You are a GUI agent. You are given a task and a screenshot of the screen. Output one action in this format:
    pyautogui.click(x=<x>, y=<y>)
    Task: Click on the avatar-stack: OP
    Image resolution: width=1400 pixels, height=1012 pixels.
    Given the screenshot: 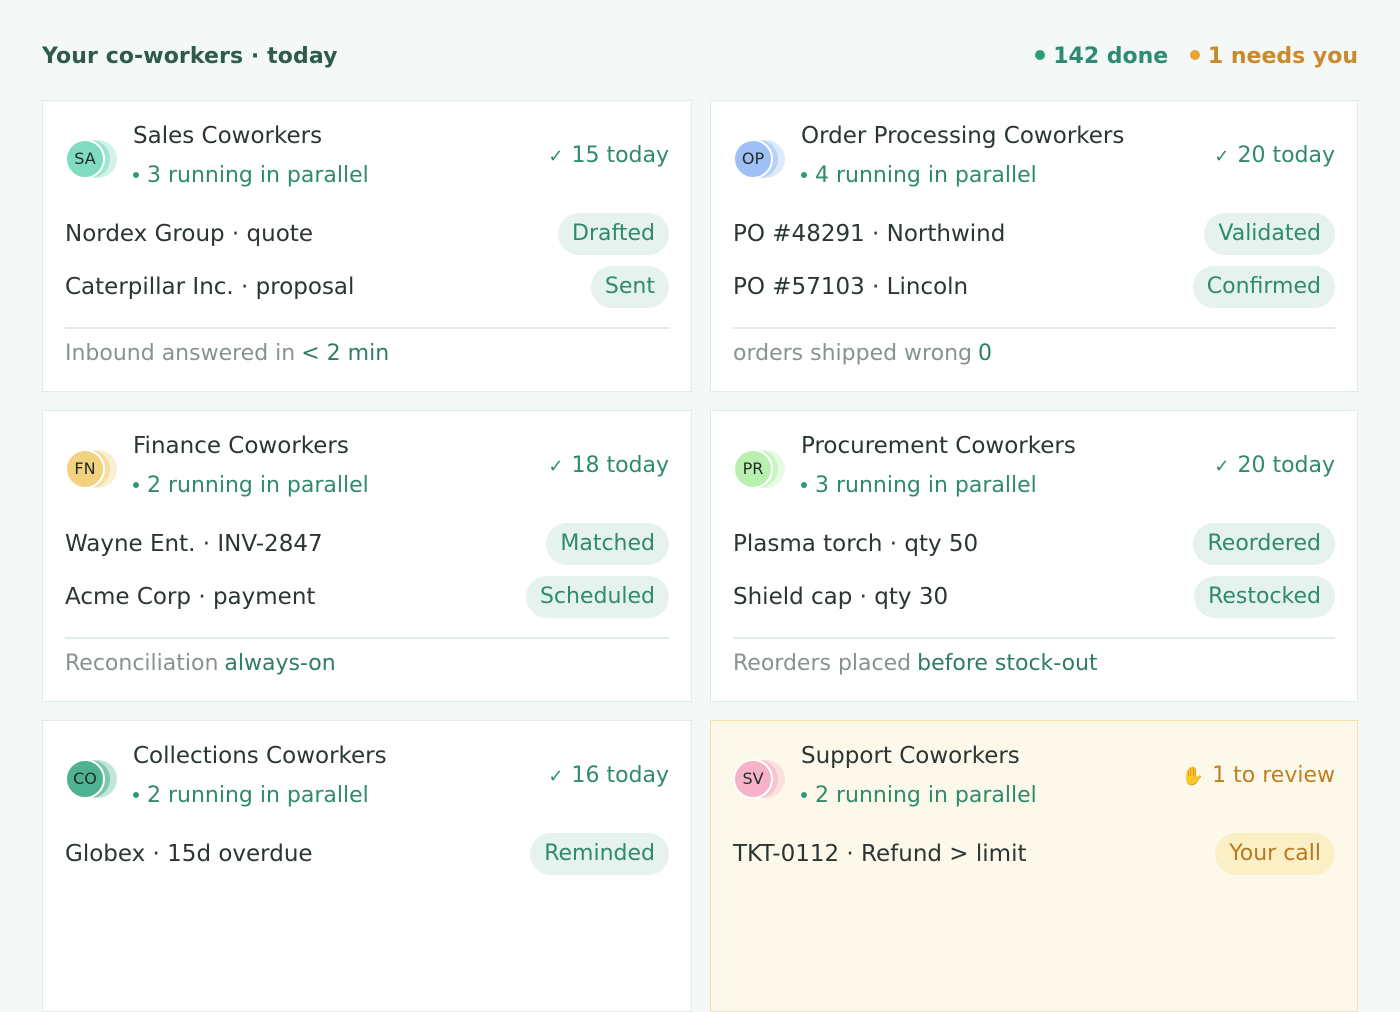 What is the action you would take?
    pyautogui.click(x=761, y=159)
    